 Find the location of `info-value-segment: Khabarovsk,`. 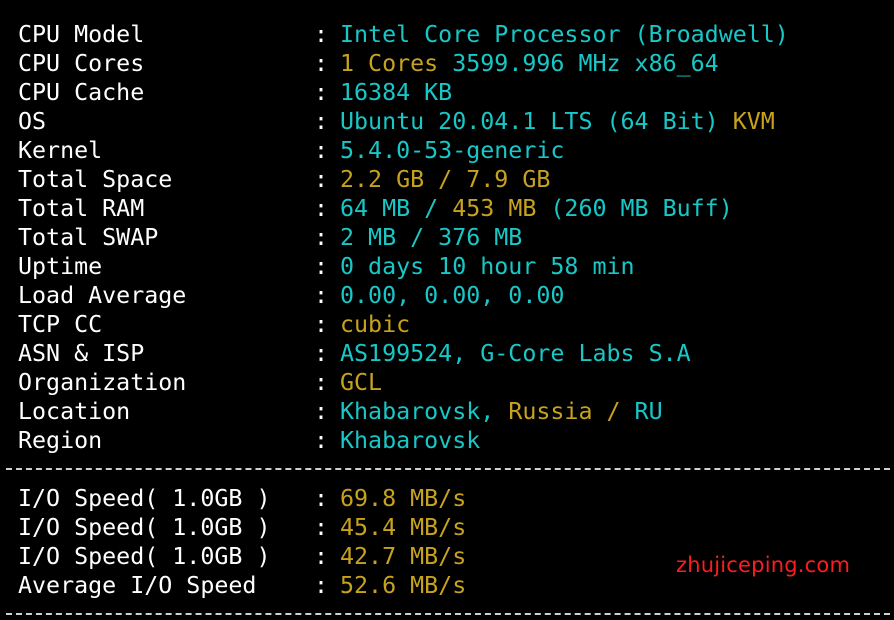

info-value-segment: Khabarovsk, is located at coordinates (424, 411).